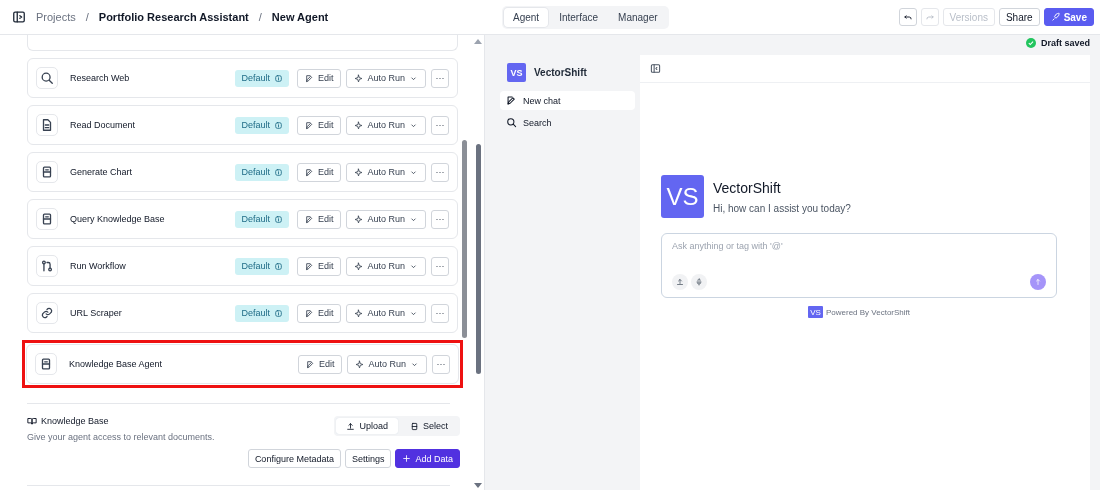 The height and width of the screenshot is (490, 1100). I want to click on microphone-icon, so click(699, 282).